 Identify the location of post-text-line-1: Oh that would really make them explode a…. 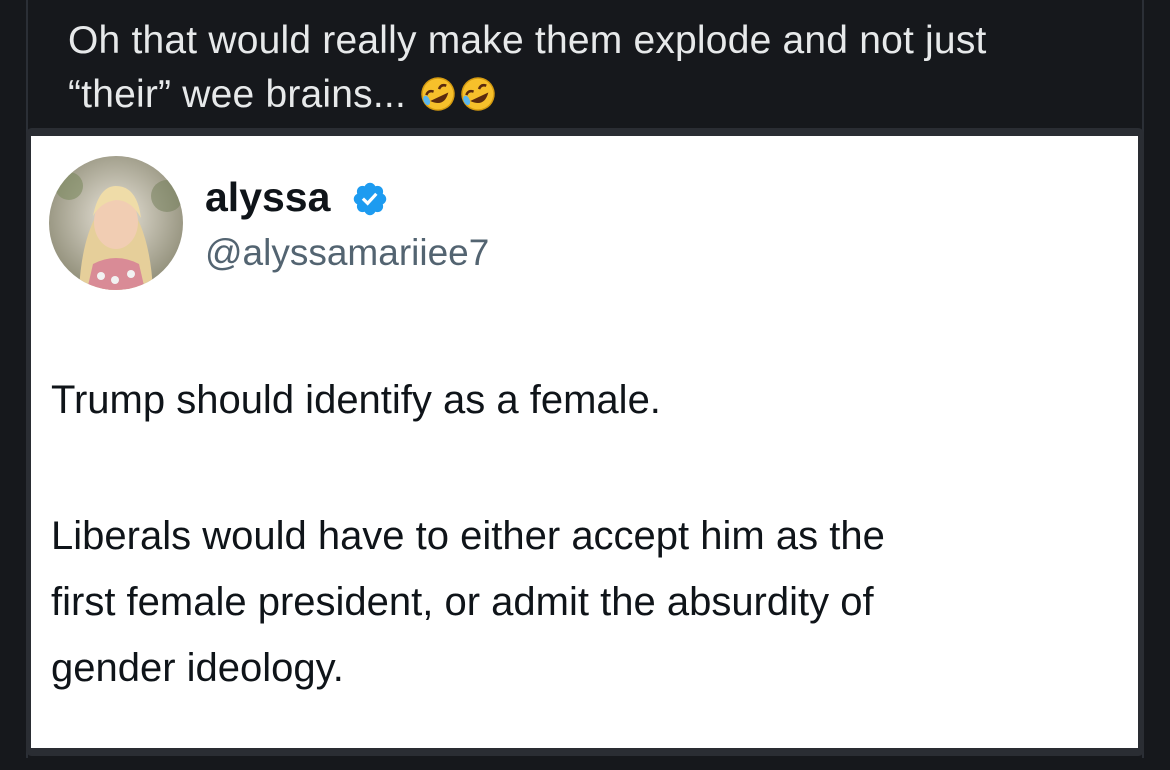
(527, 40).